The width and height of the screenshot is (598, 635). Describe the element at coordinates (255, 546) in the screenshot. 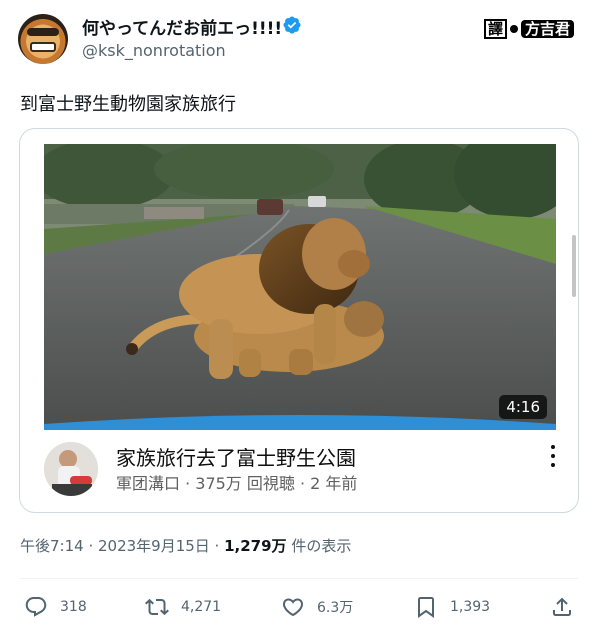

I see `views-count: 1,279万` at that location.